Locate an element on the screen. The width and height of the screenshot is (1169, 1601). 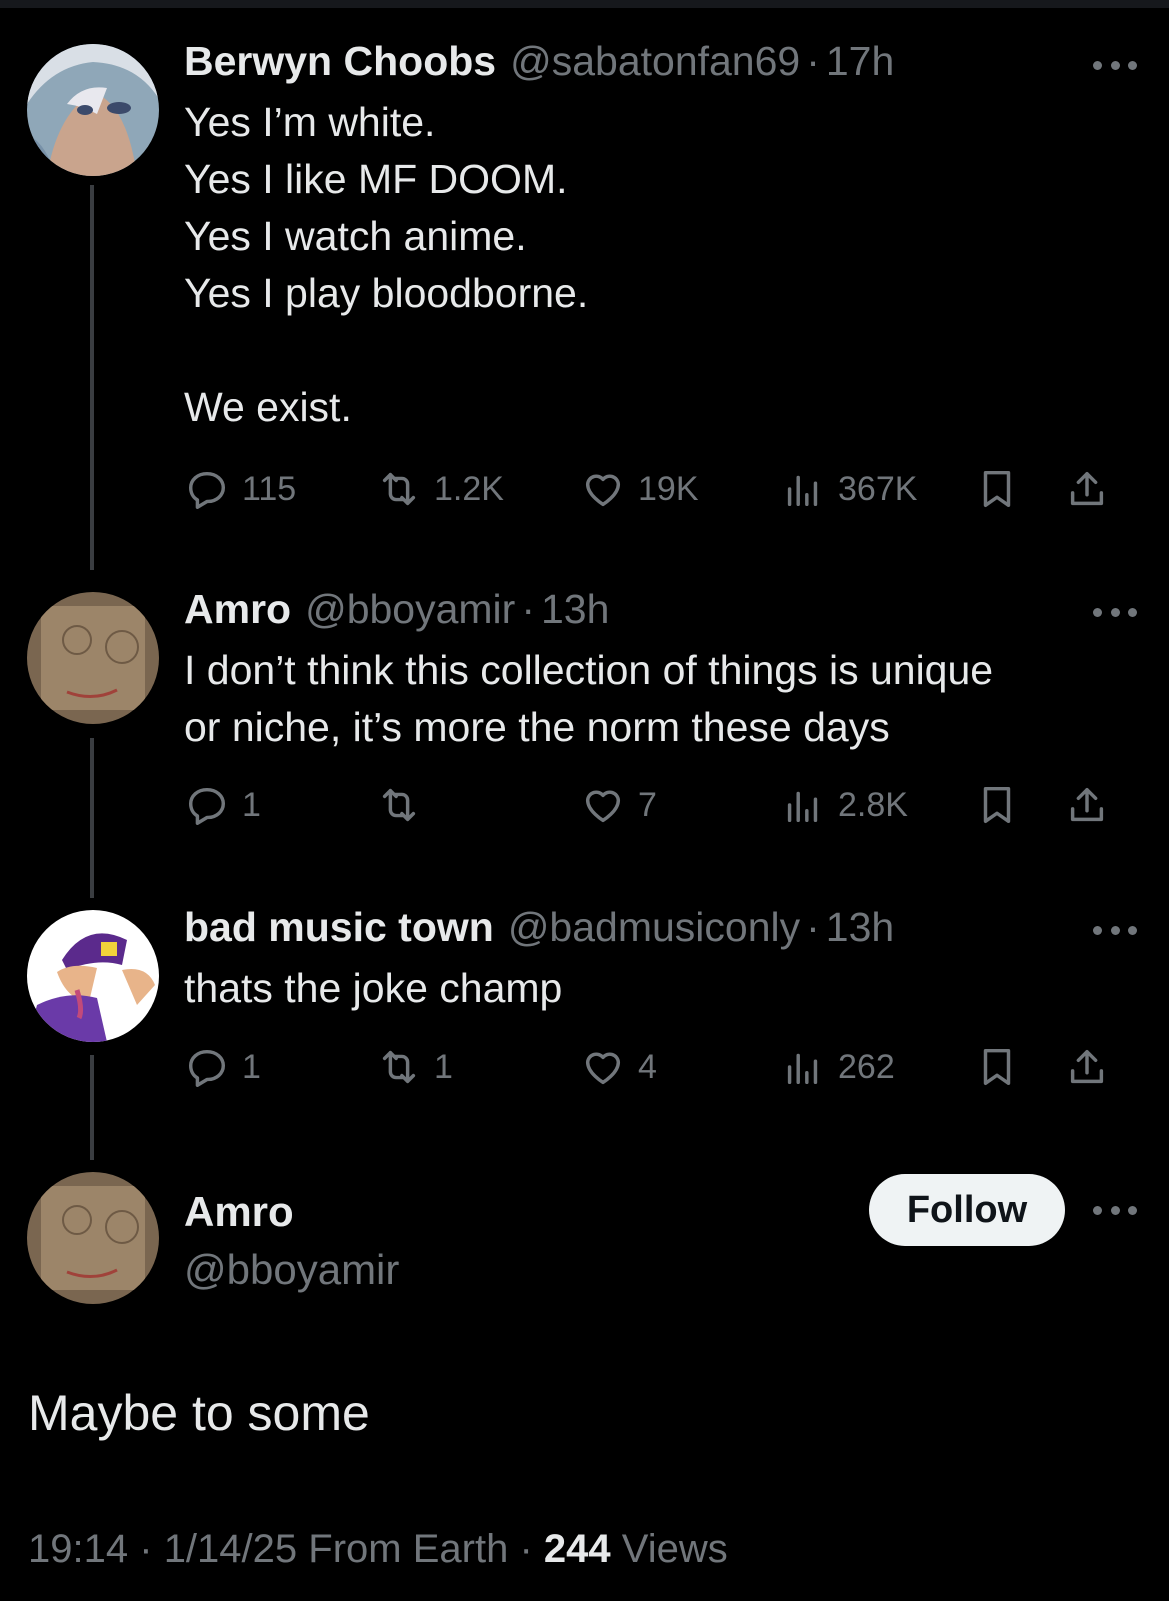
tweet-meta: 19:14 · 1/14/25 From Earth · 244 Views is located at coordinates (378, 1549).